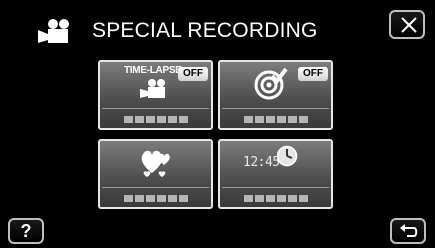 This screenshot has height=248, width=435. I want to click on header-bar: SPECIAL RECORDING, so click(218, 31).